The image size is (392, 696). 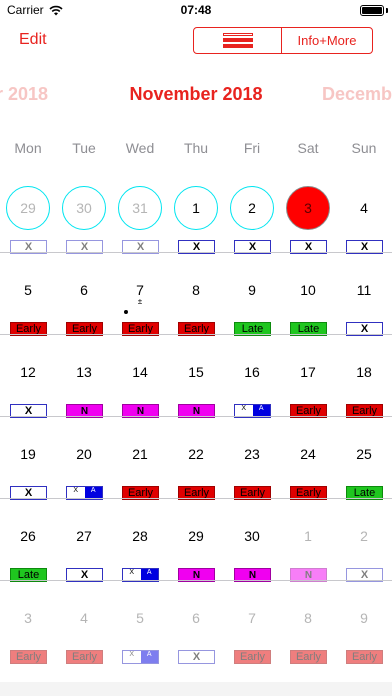 I want to click on day-number: 11, so click(x=364, y=290).